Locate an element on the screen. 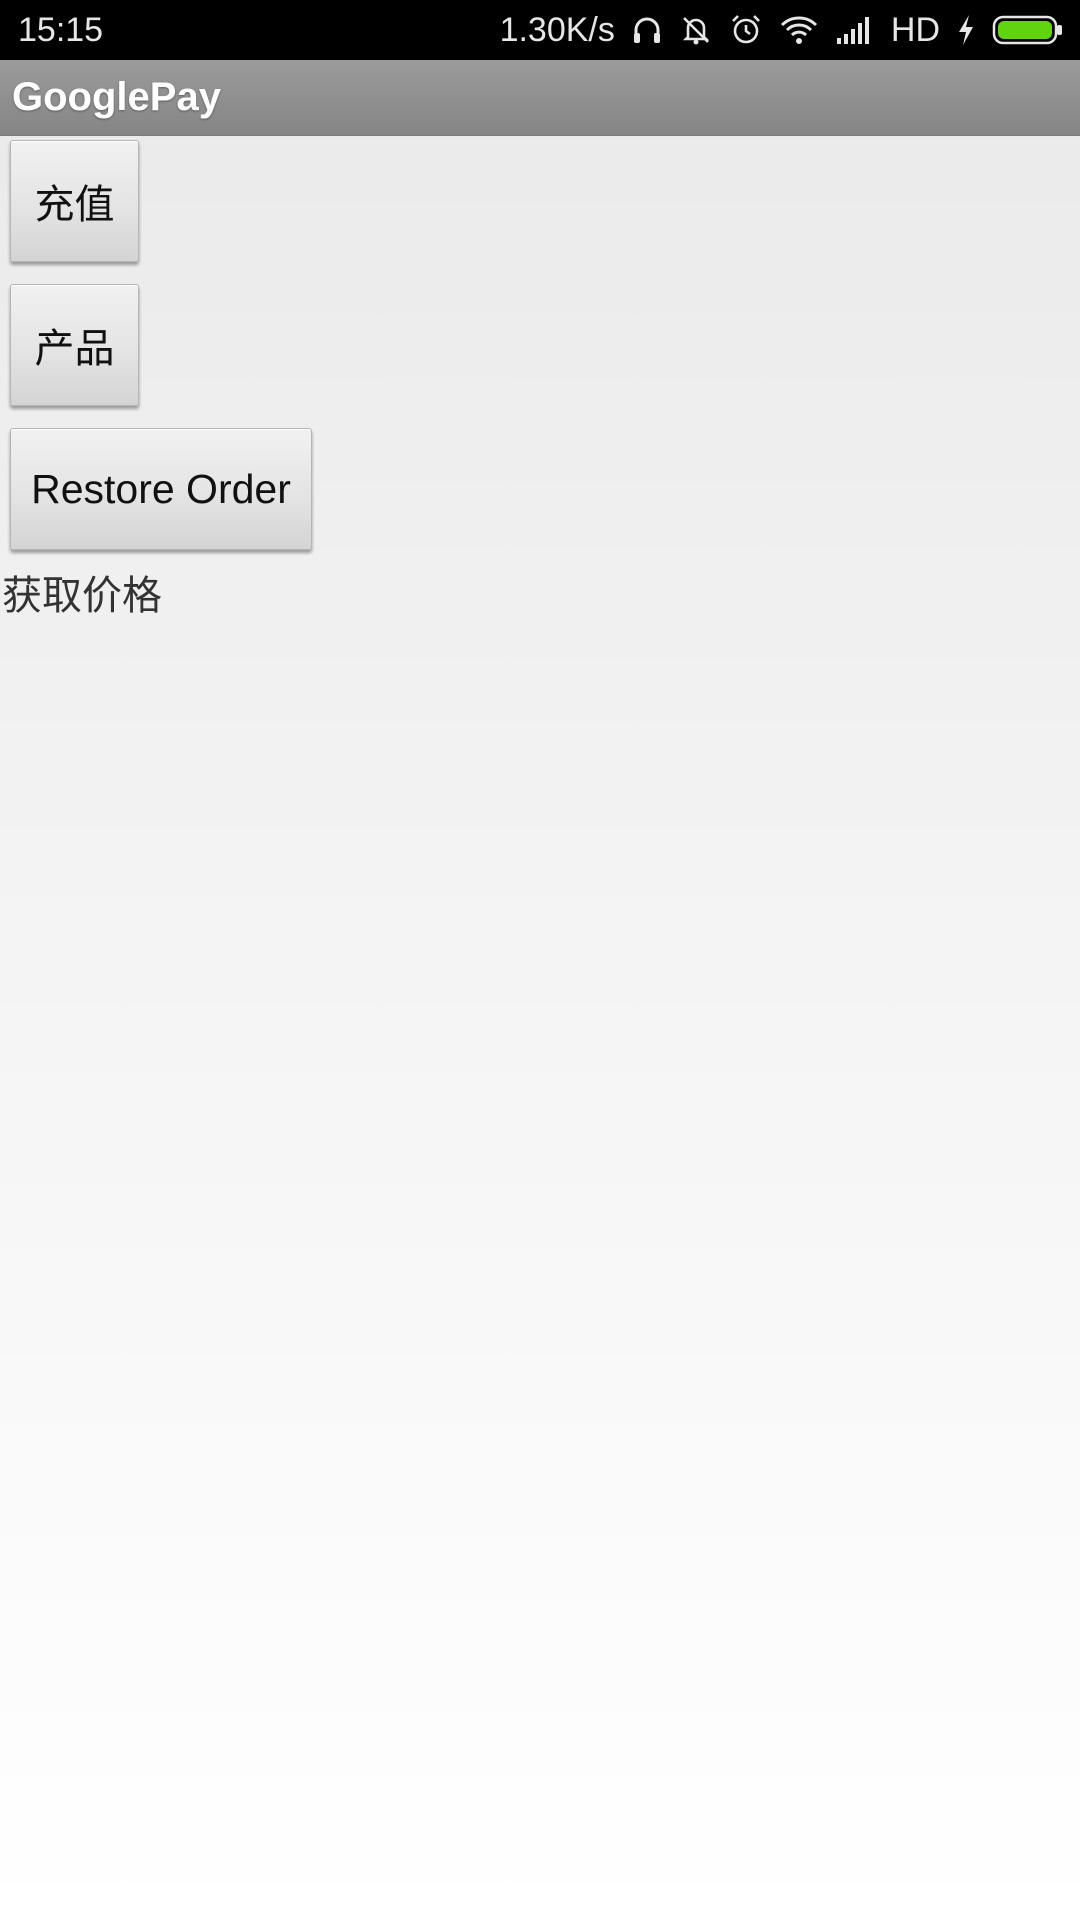 The width and height of the screenshot is (1080, 1920). battery-icon is located at coordinates (1028, 30).